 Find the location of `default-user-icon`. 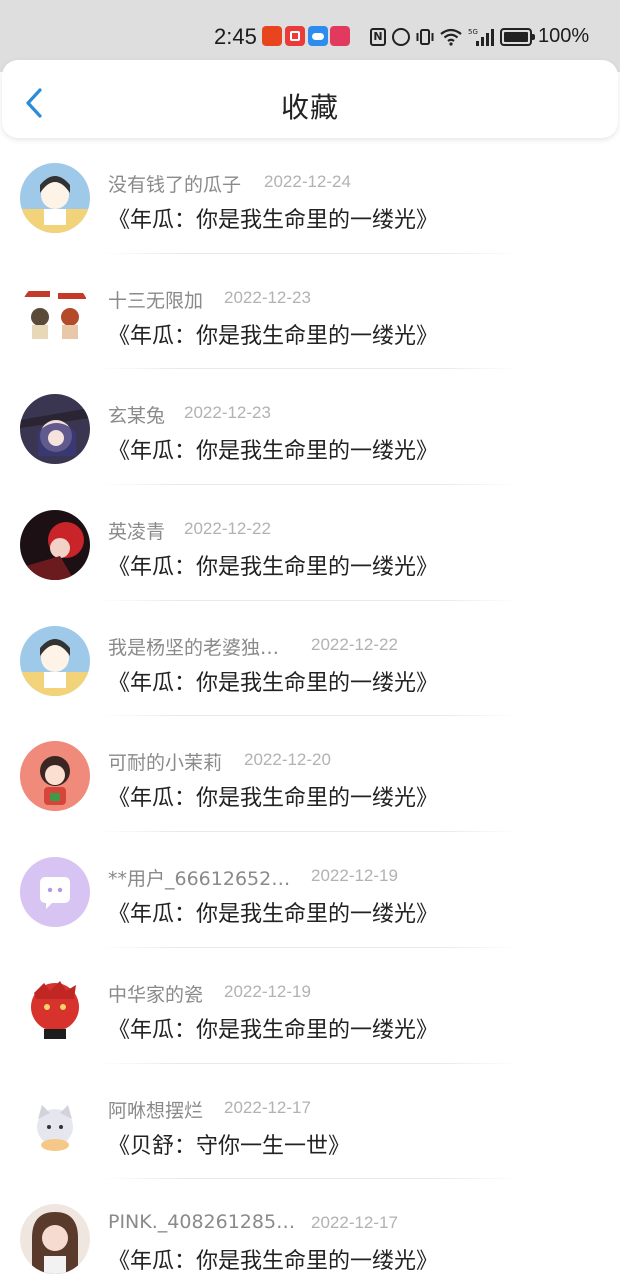

default-user-icon is located at coordinates (55, 892).